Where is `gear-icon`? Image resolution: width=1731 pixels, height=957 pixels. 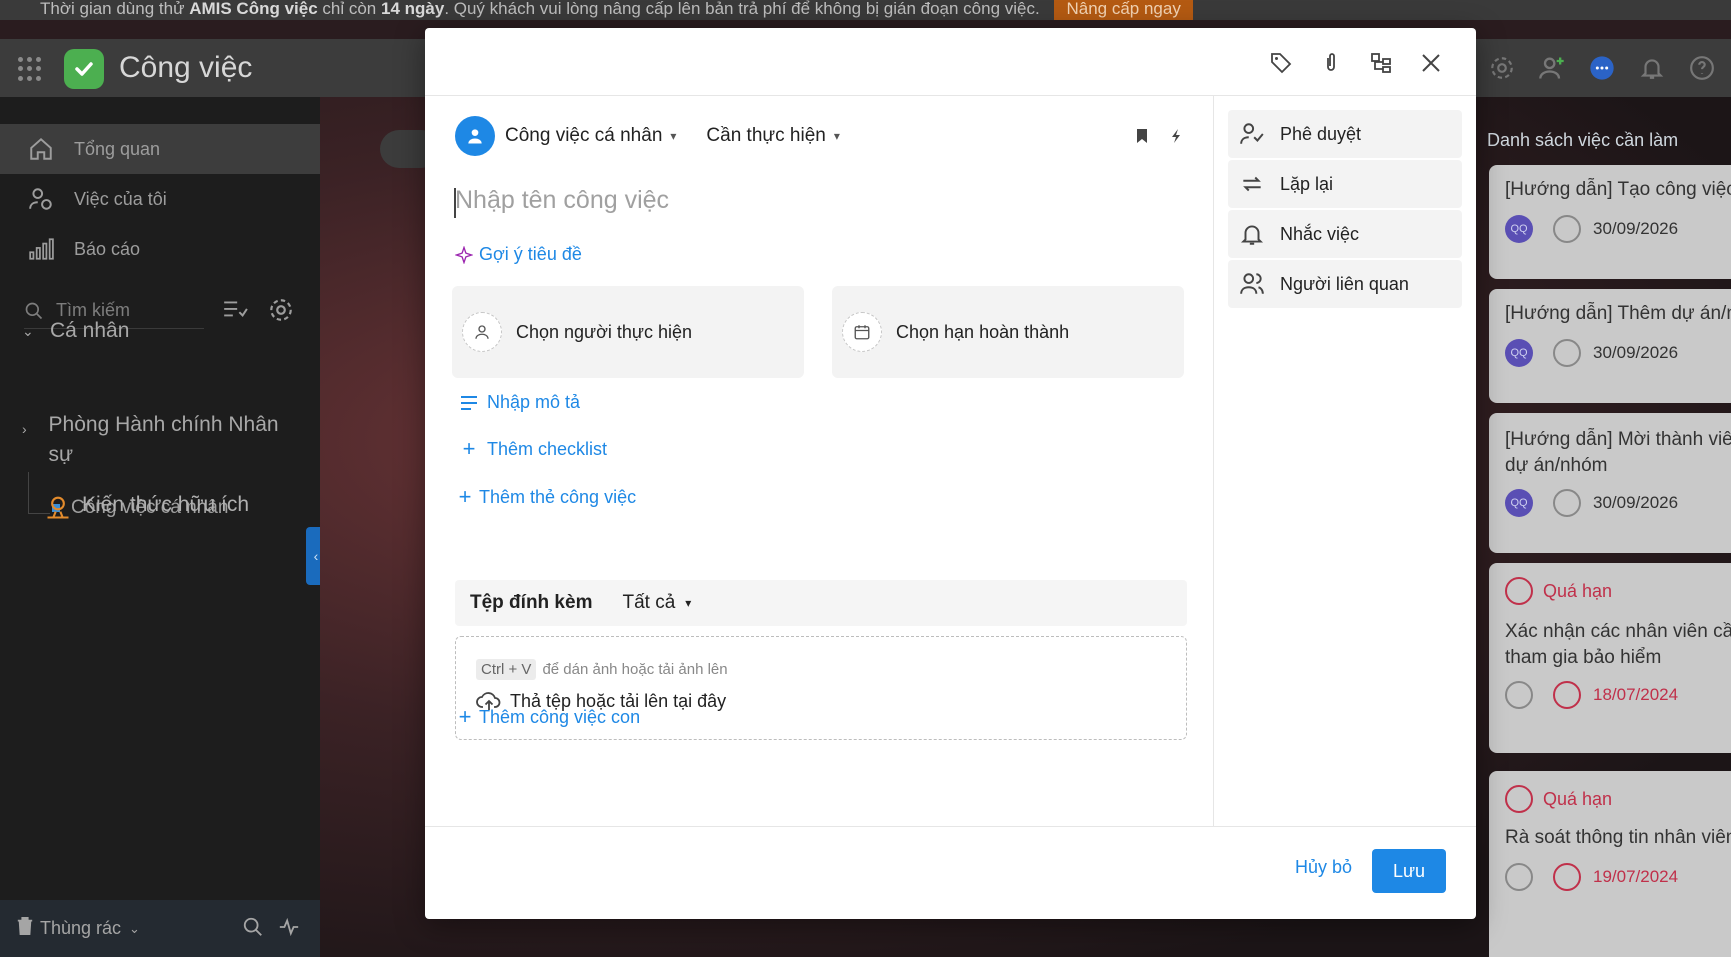 gear-icon is located at coordinates (281, 312).